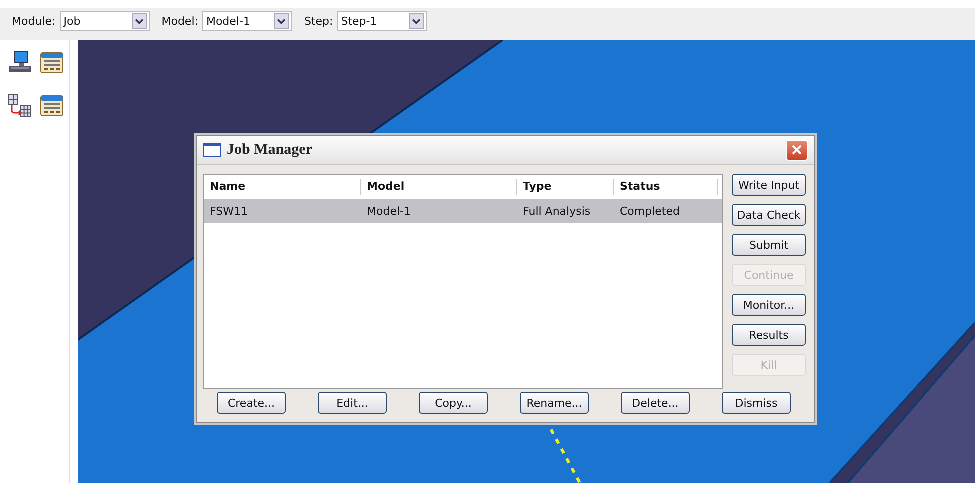  I want to click on close-icon, so click(797, 150).